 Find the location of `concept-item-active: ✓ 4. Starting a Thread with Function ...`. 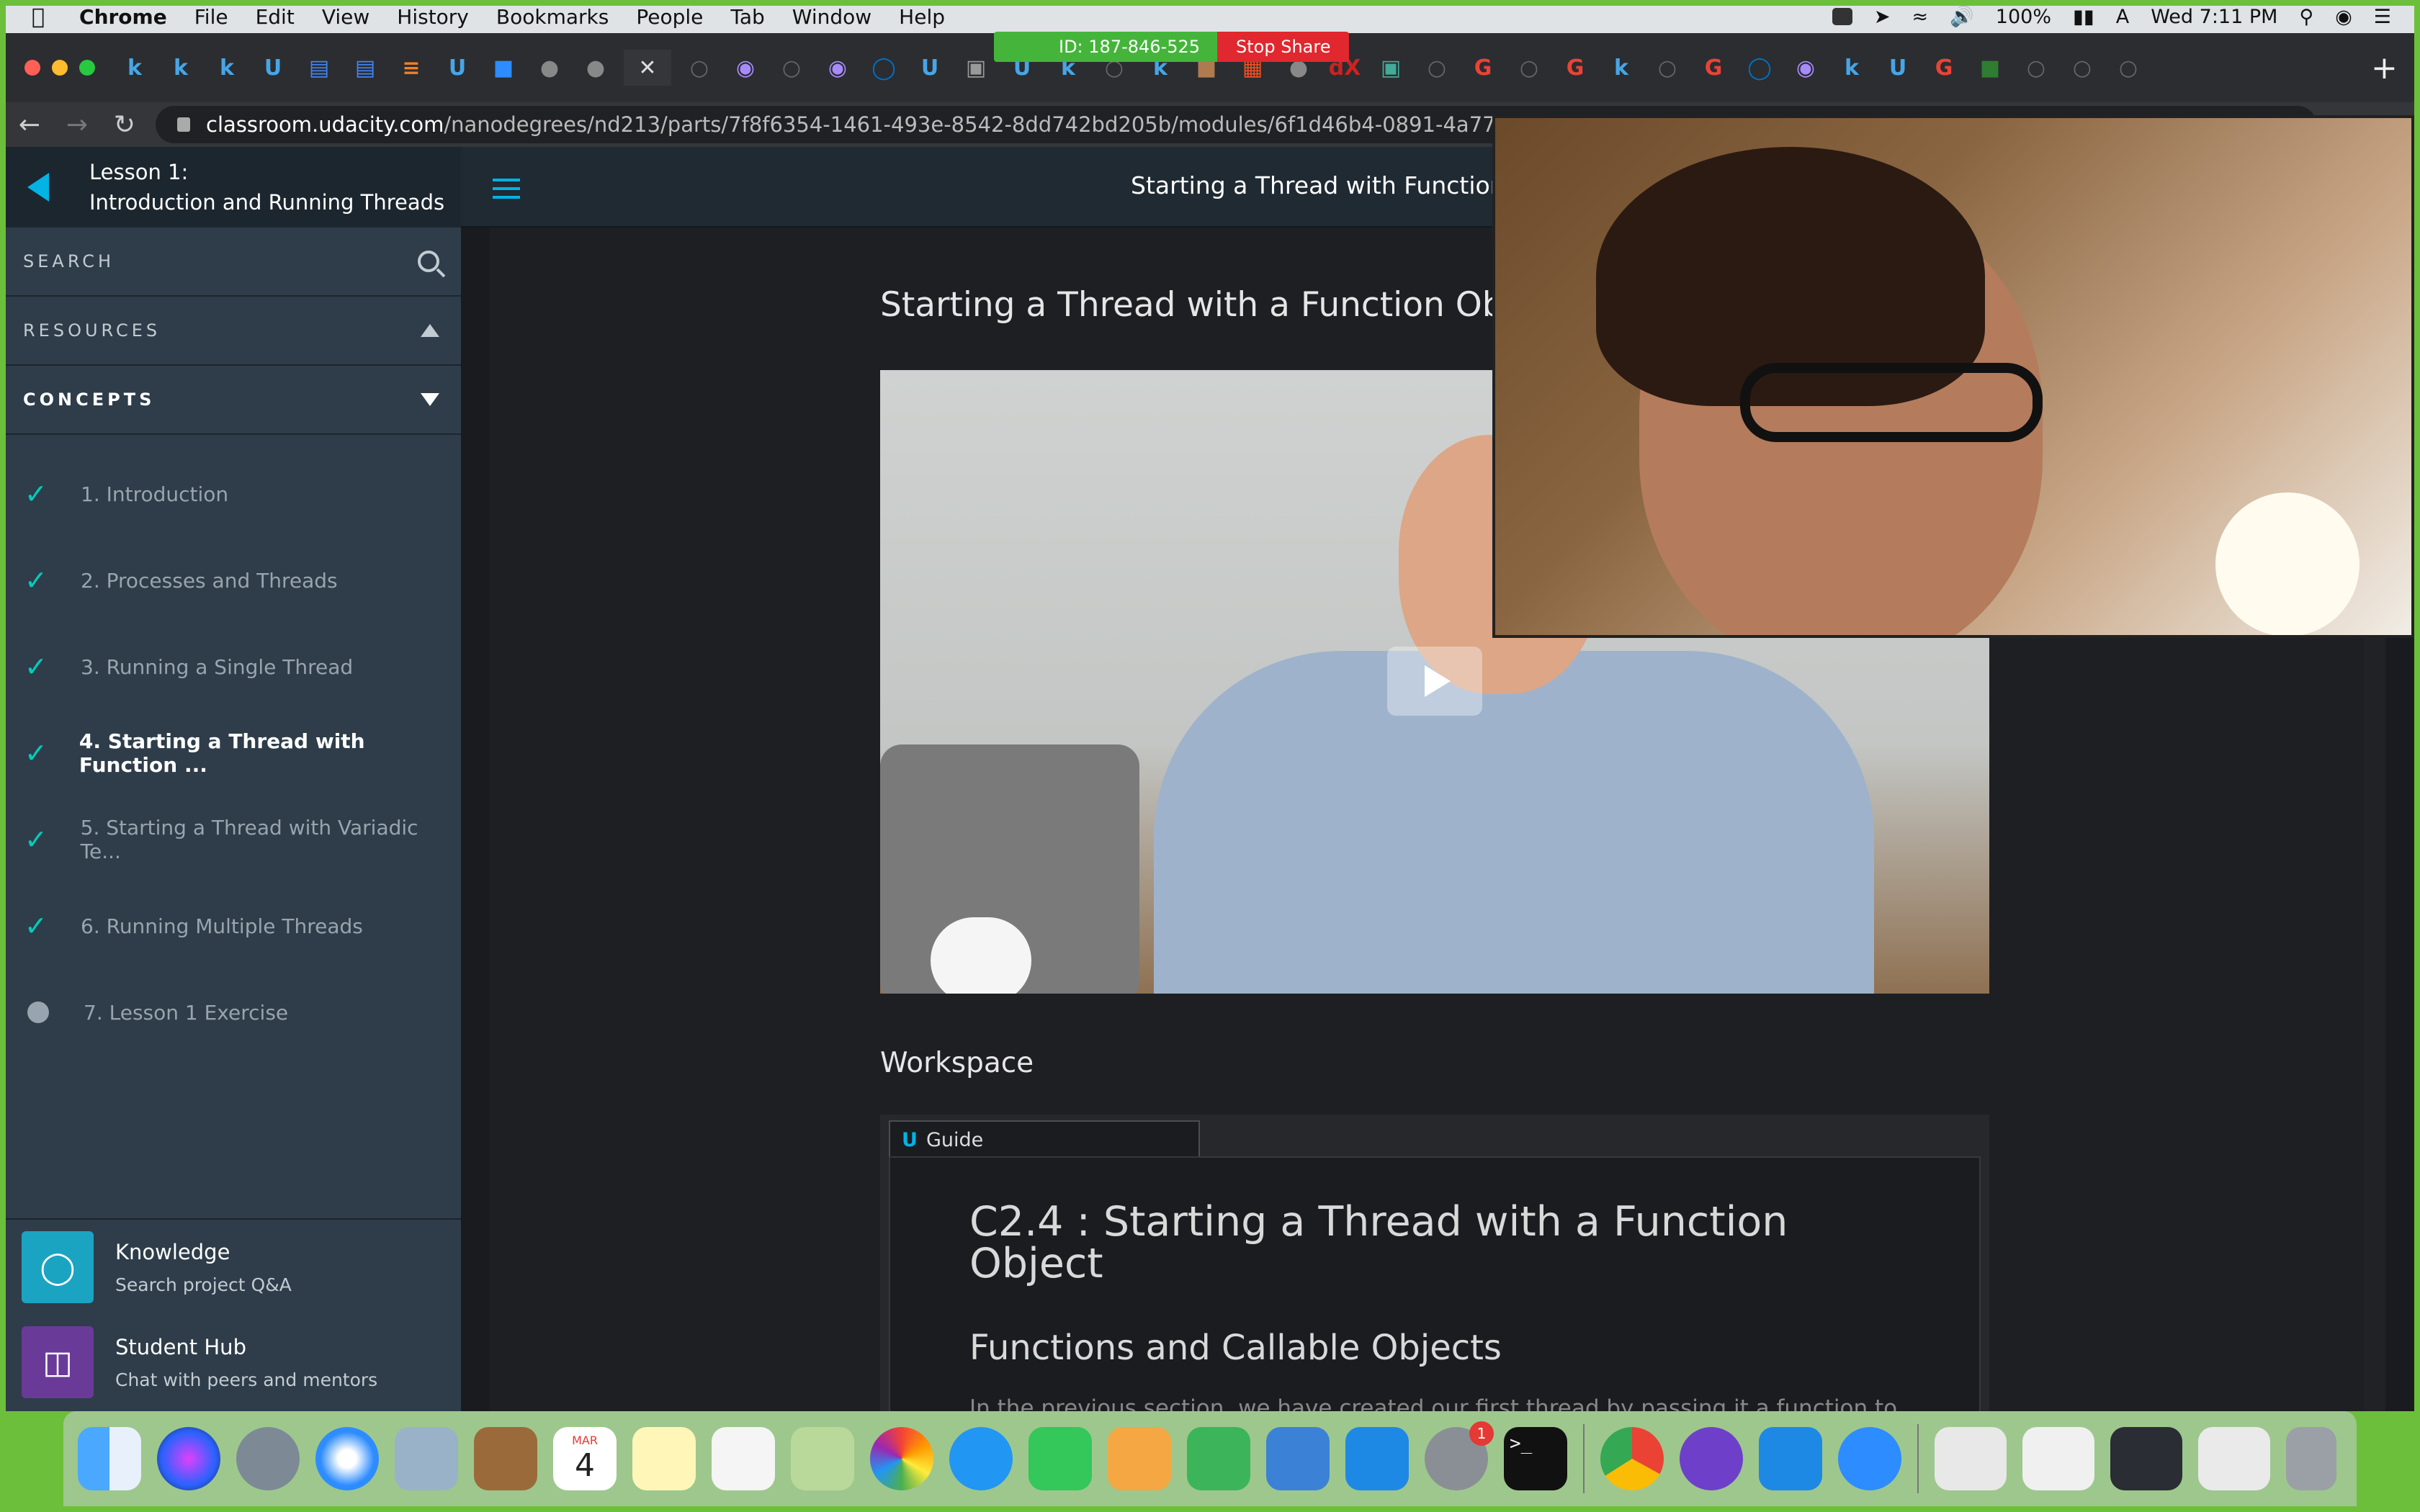

concept-item-active: ✓ 4. Starting a Thread with Function ... is located at coordinates (234, 753).